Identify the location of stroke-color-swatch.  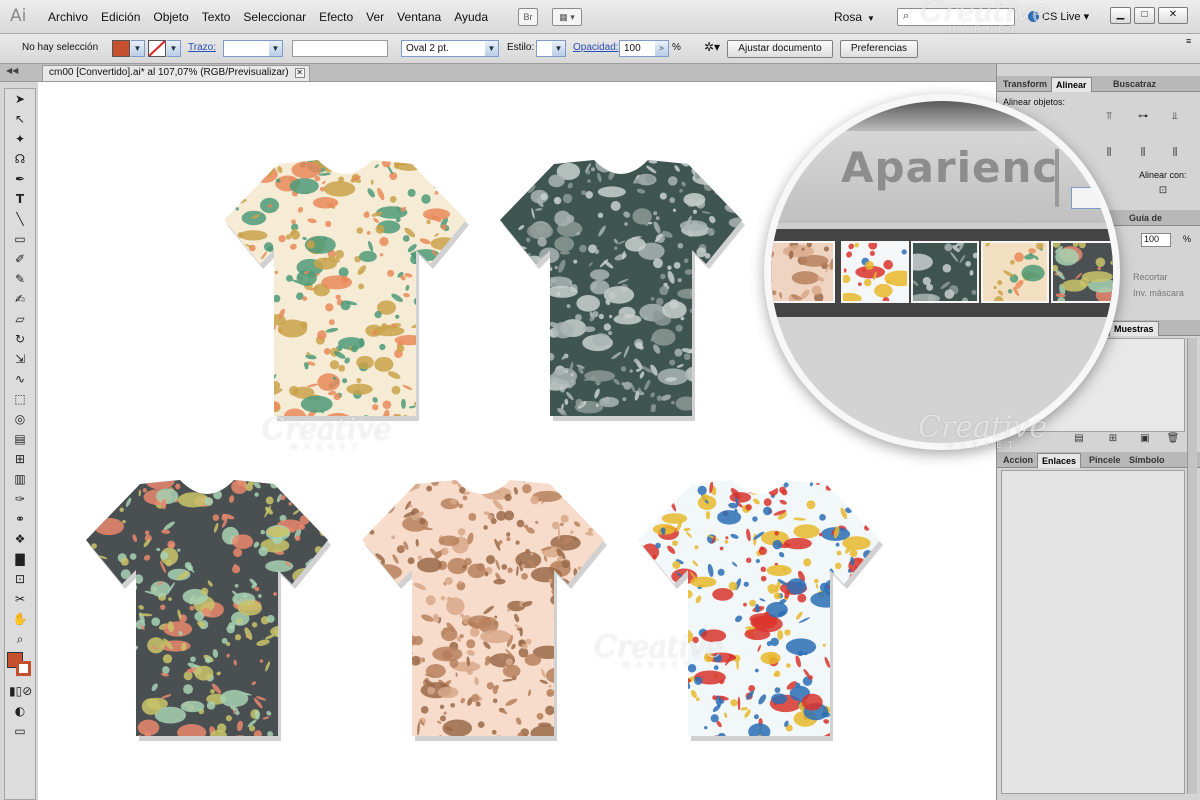
(23, 668).